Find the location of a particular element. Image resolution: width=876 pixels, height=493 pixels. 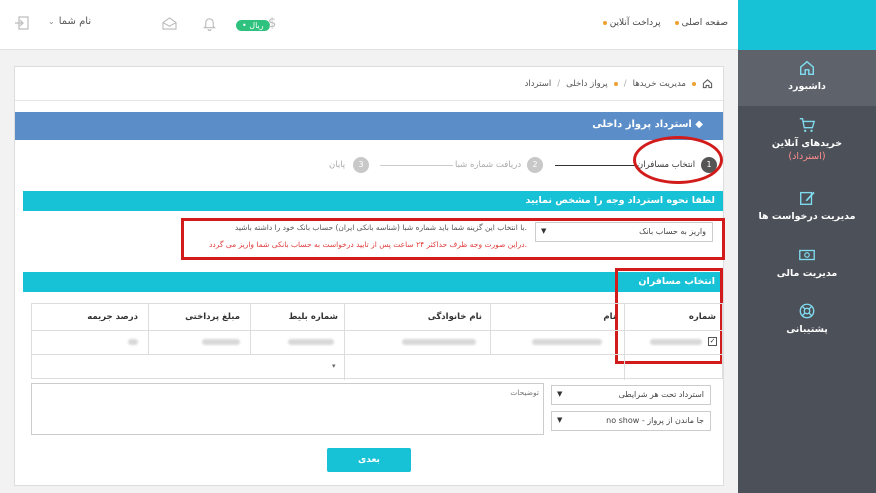

support-icon is located at coordinates (807, 311).